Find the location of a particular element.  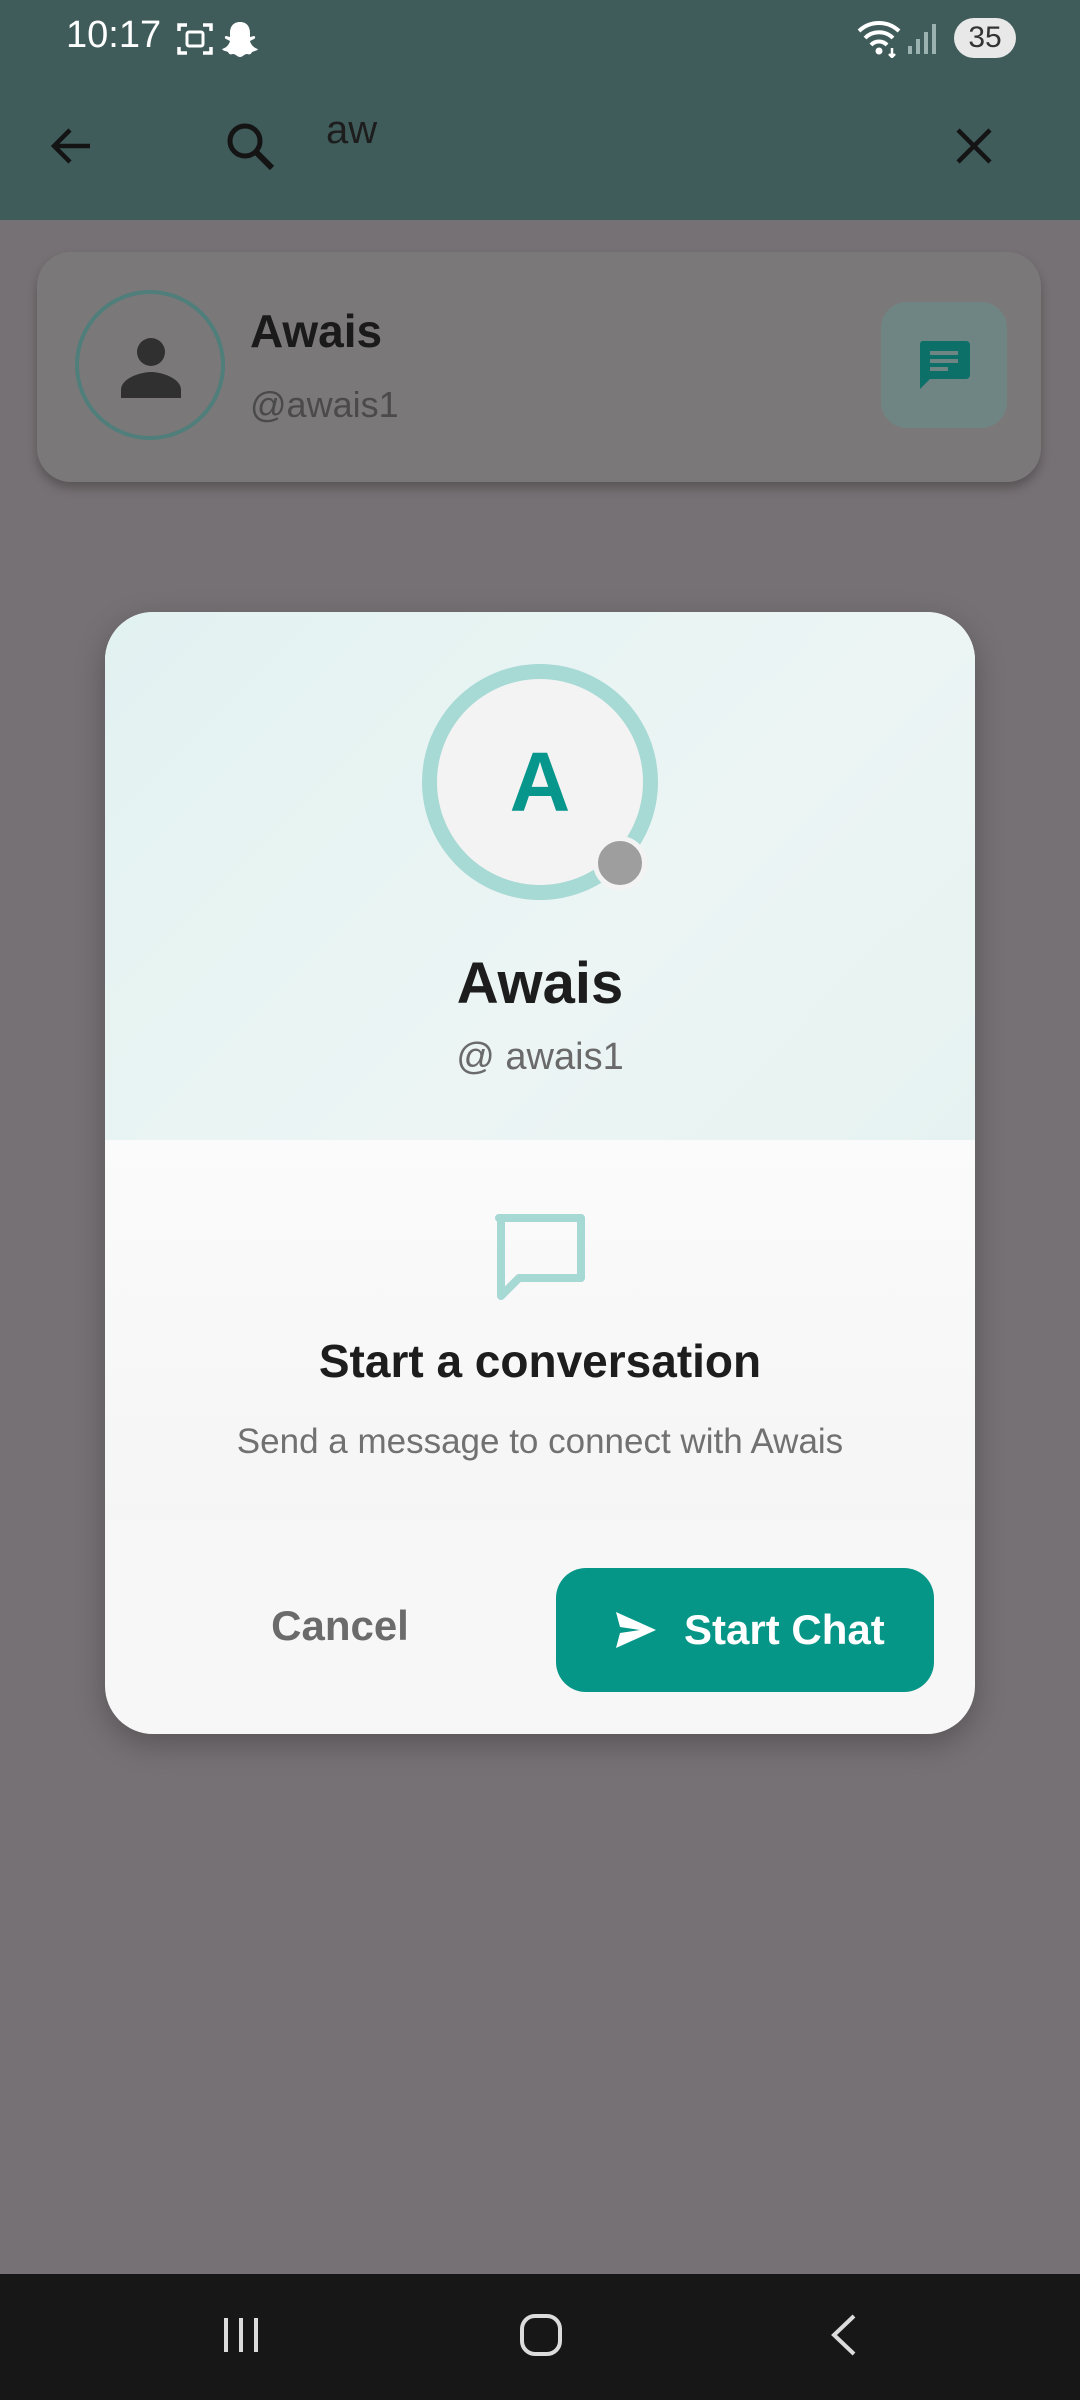

prompt-subtitle: Send a message to connect with Awais is located at coordinates (540, 1441).